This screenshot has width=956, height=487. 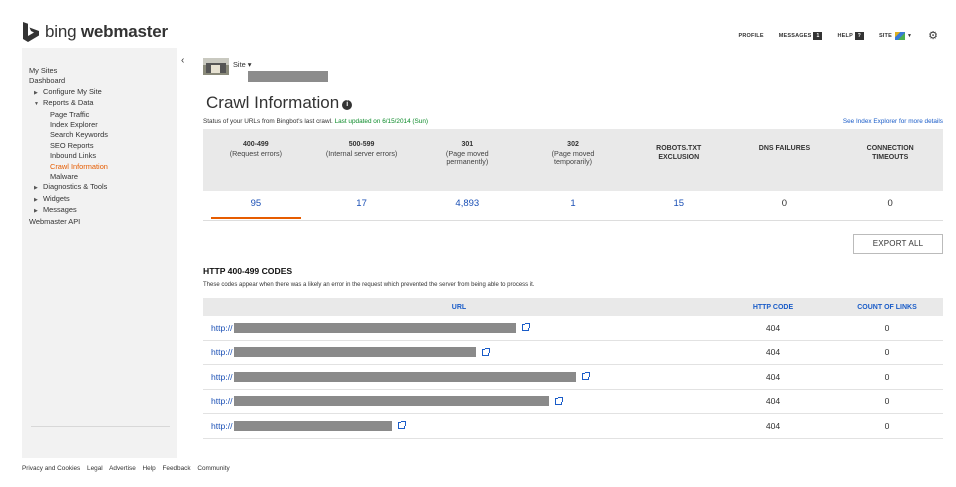 I want to click on sidebar-item-messages: ▶ Messages, so click(x=68, y=210).